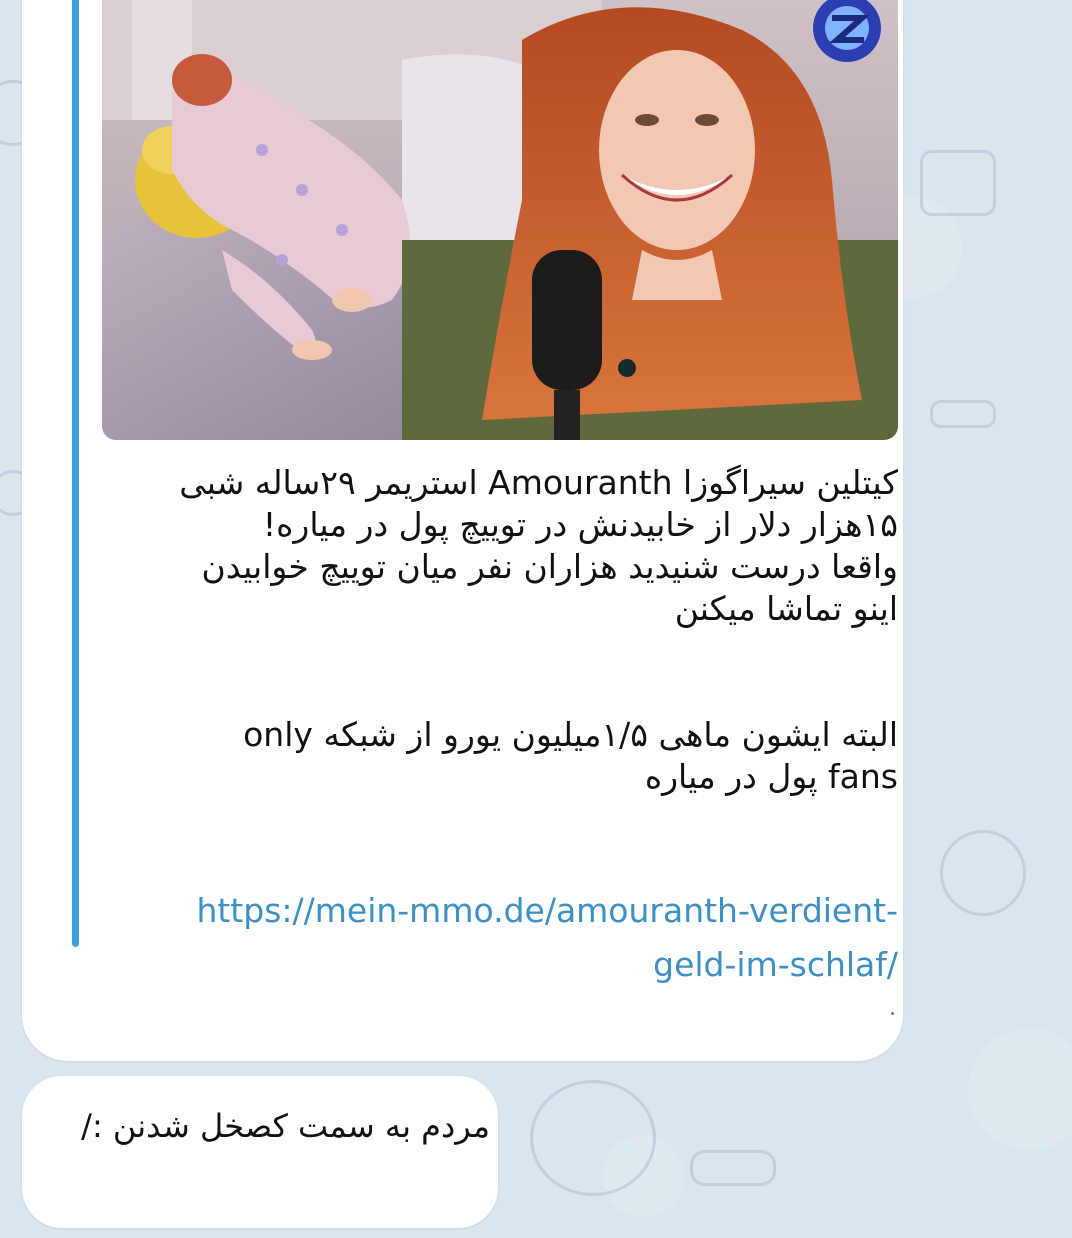  I want to click on reply-text: مردم به سمت کصخل شدنن :/, so click(285, 1126).